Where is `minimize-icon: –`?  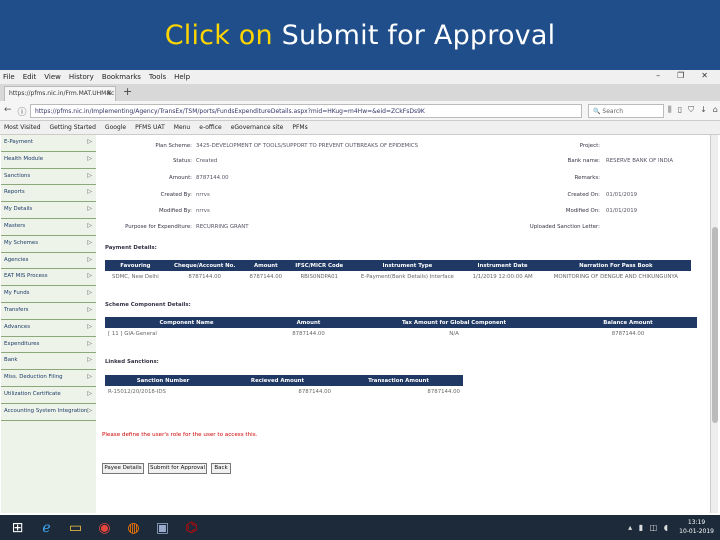
minimize-icon: – is located at coordinates (658, 75).